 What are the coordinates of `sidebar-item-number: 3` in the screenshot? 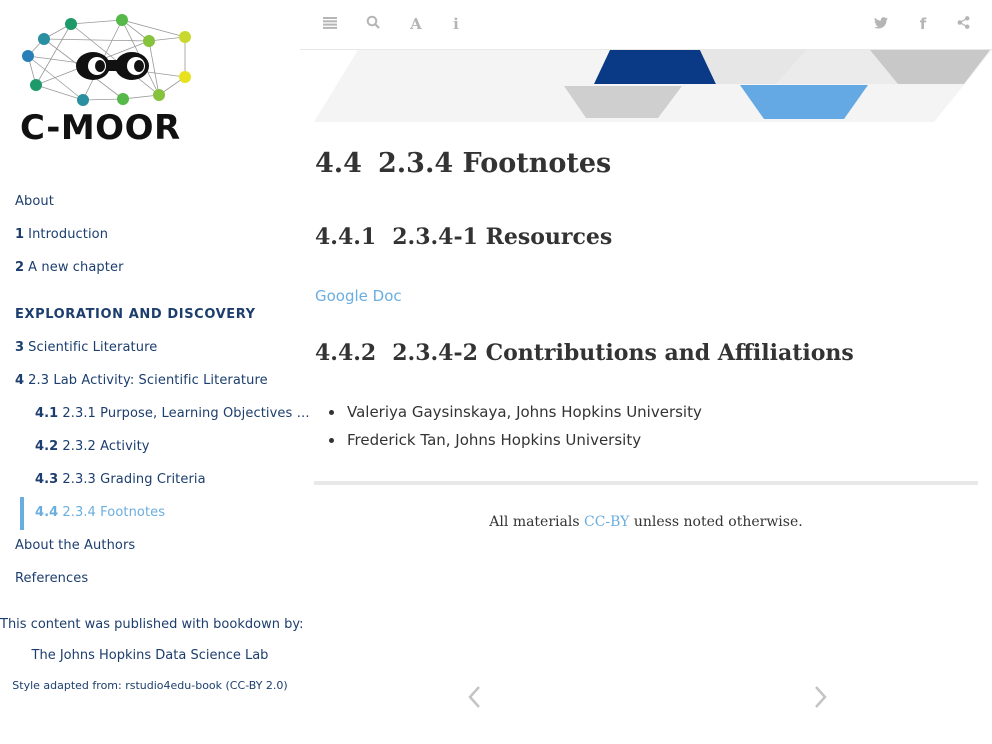 It's located at (20, 347).